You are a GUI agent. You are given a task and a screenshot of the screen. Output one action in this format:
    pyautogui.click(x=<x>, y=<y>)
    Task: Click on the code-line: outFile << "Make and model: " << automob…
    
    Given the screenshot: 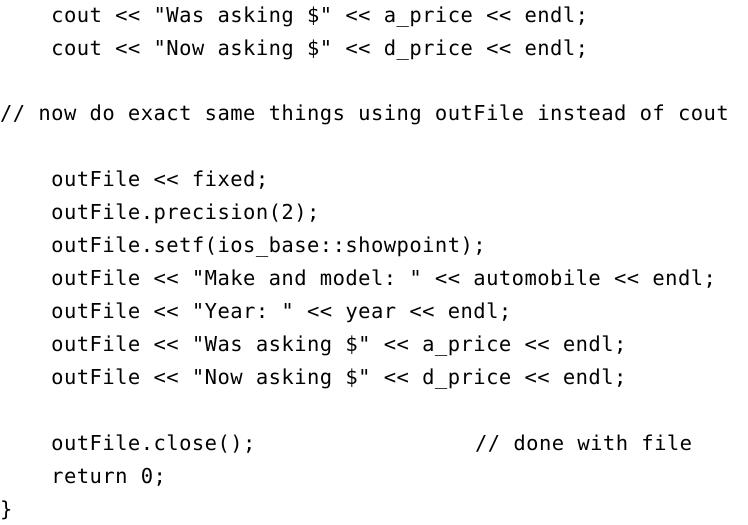 What is the action you would take?
    pyautogui.click(x=358, y=278)
    